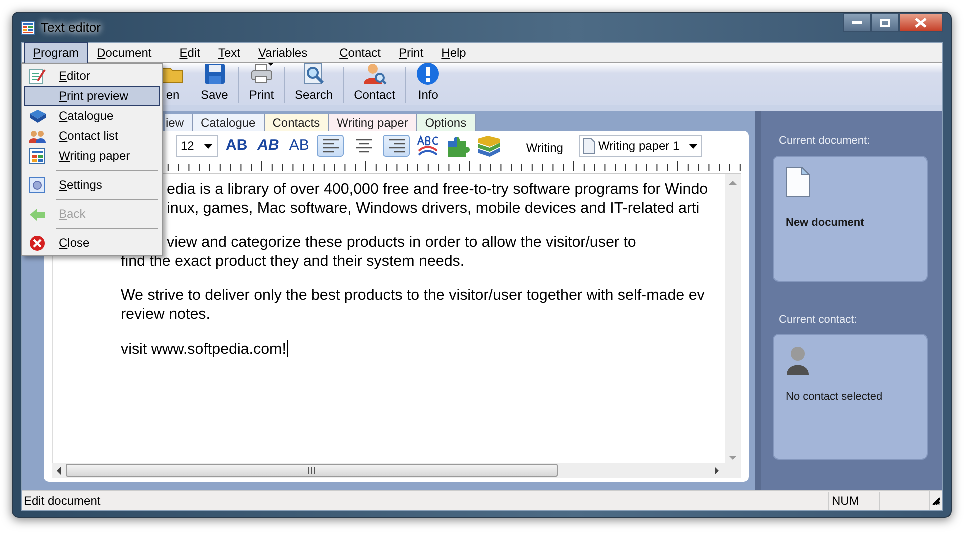  What do you see at coordinates (229, 53) in the screenshot?
I see `menu-item: Text` at bounding box center [229, 53].